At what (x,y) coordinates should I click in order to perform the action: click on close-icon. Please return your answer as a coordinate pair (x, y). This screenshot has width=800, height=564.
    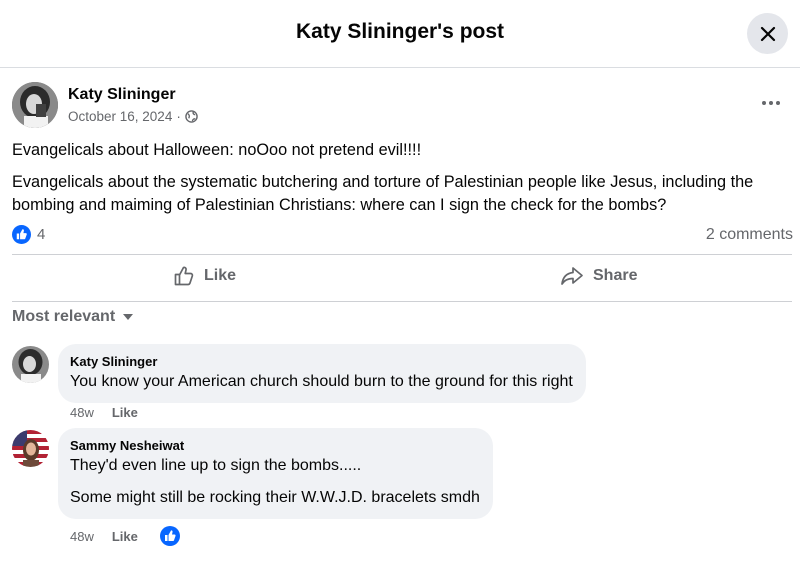
    Looking at the image, I should click on (767, 33).